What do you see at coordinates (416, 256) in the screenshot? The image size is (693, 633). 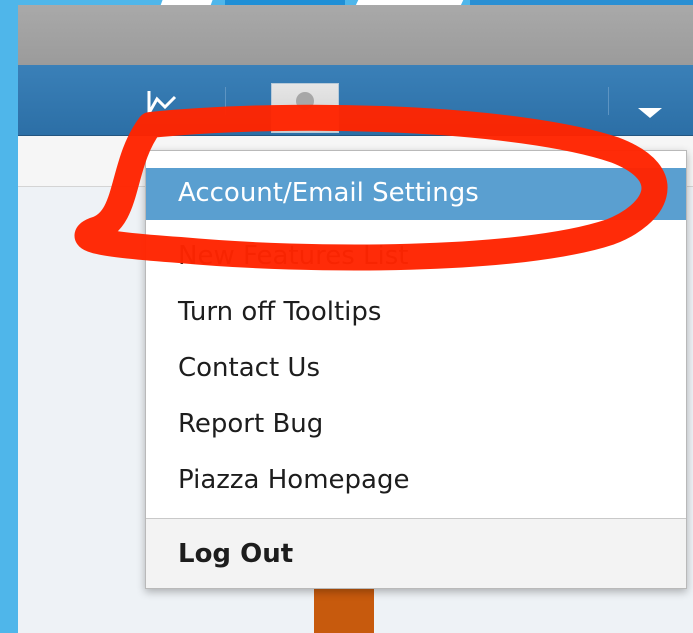 I see `menu-item-new-features-list: New Features List` at bounding box center [416, 256].